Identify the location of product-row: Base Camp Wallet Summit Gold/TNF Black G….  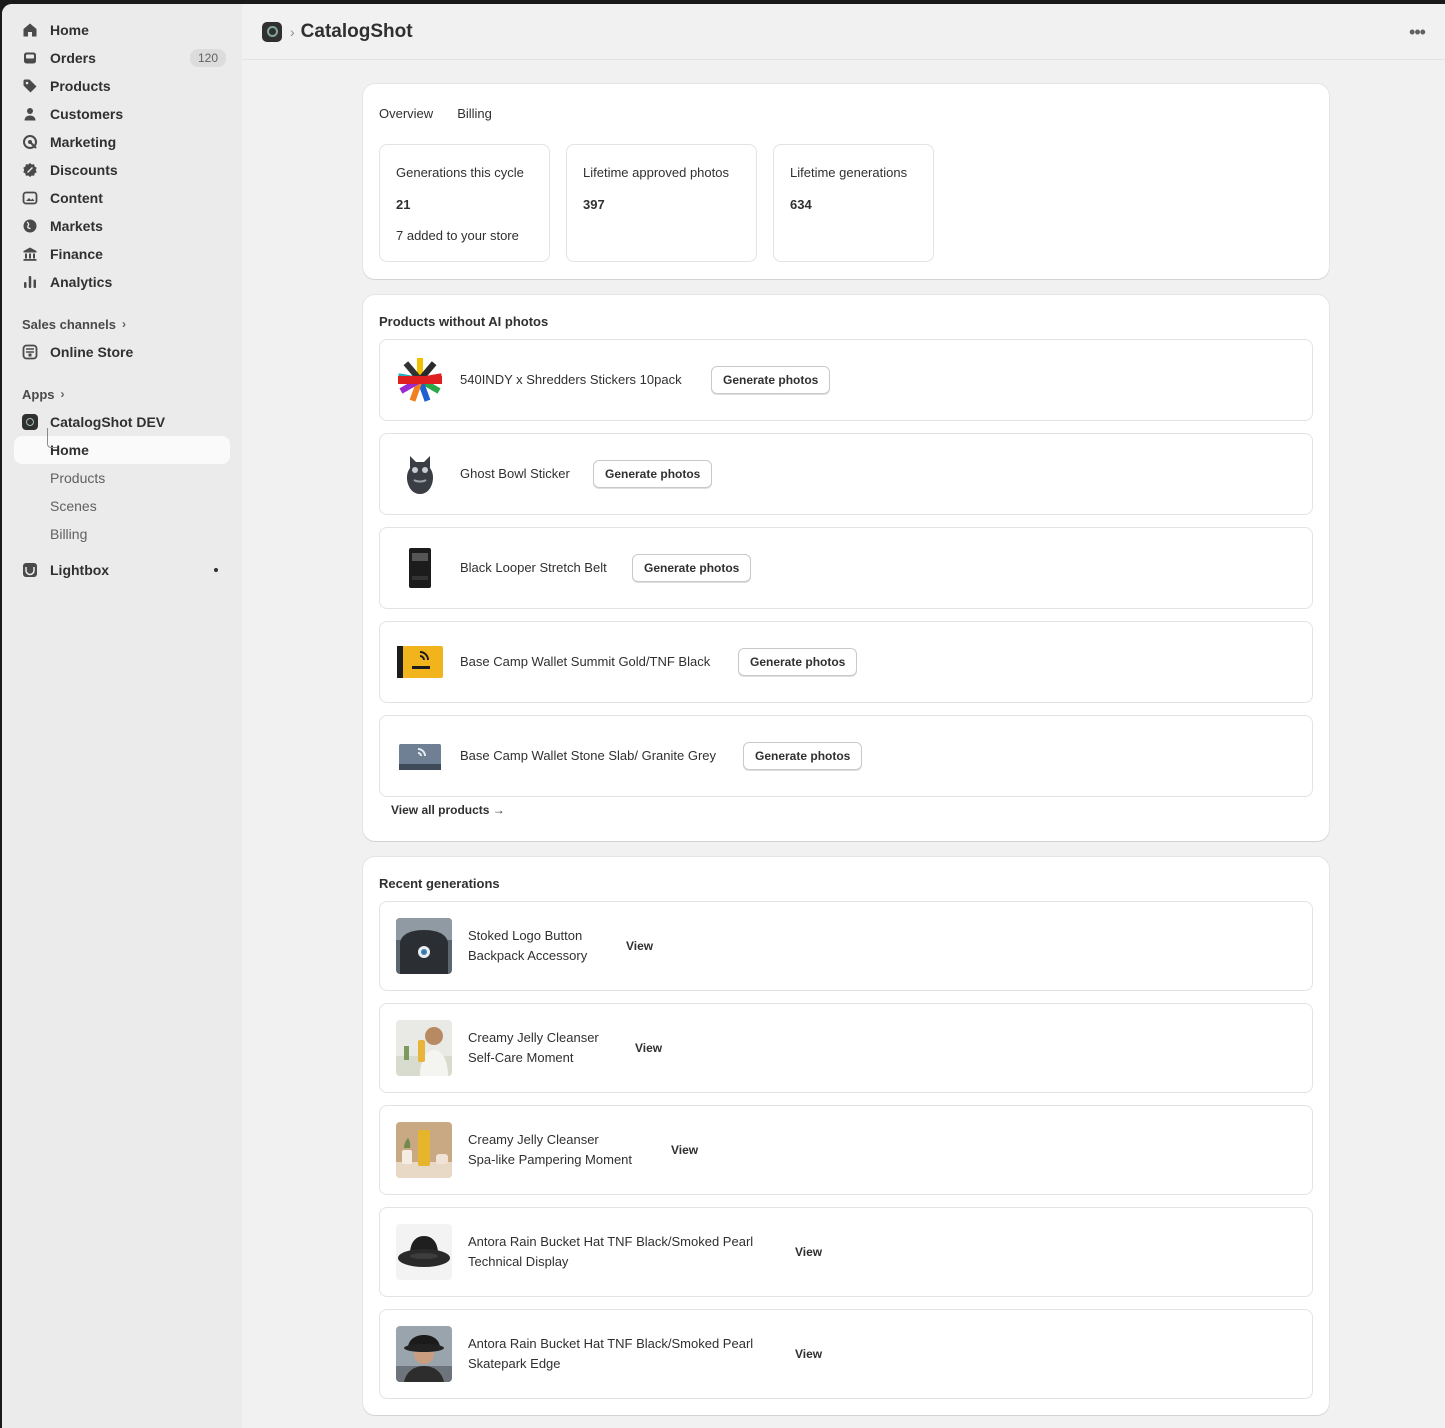
(846, 662).